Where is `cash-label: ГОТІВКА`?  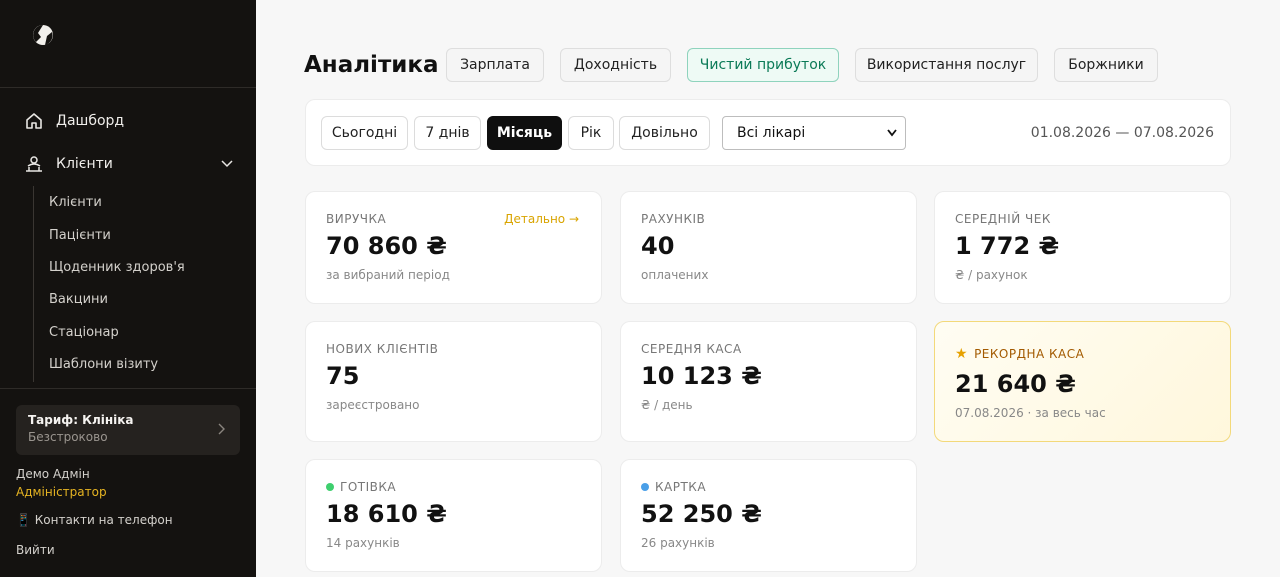
cash-label: ГОТІВКА is located at coordinates (368, 487).